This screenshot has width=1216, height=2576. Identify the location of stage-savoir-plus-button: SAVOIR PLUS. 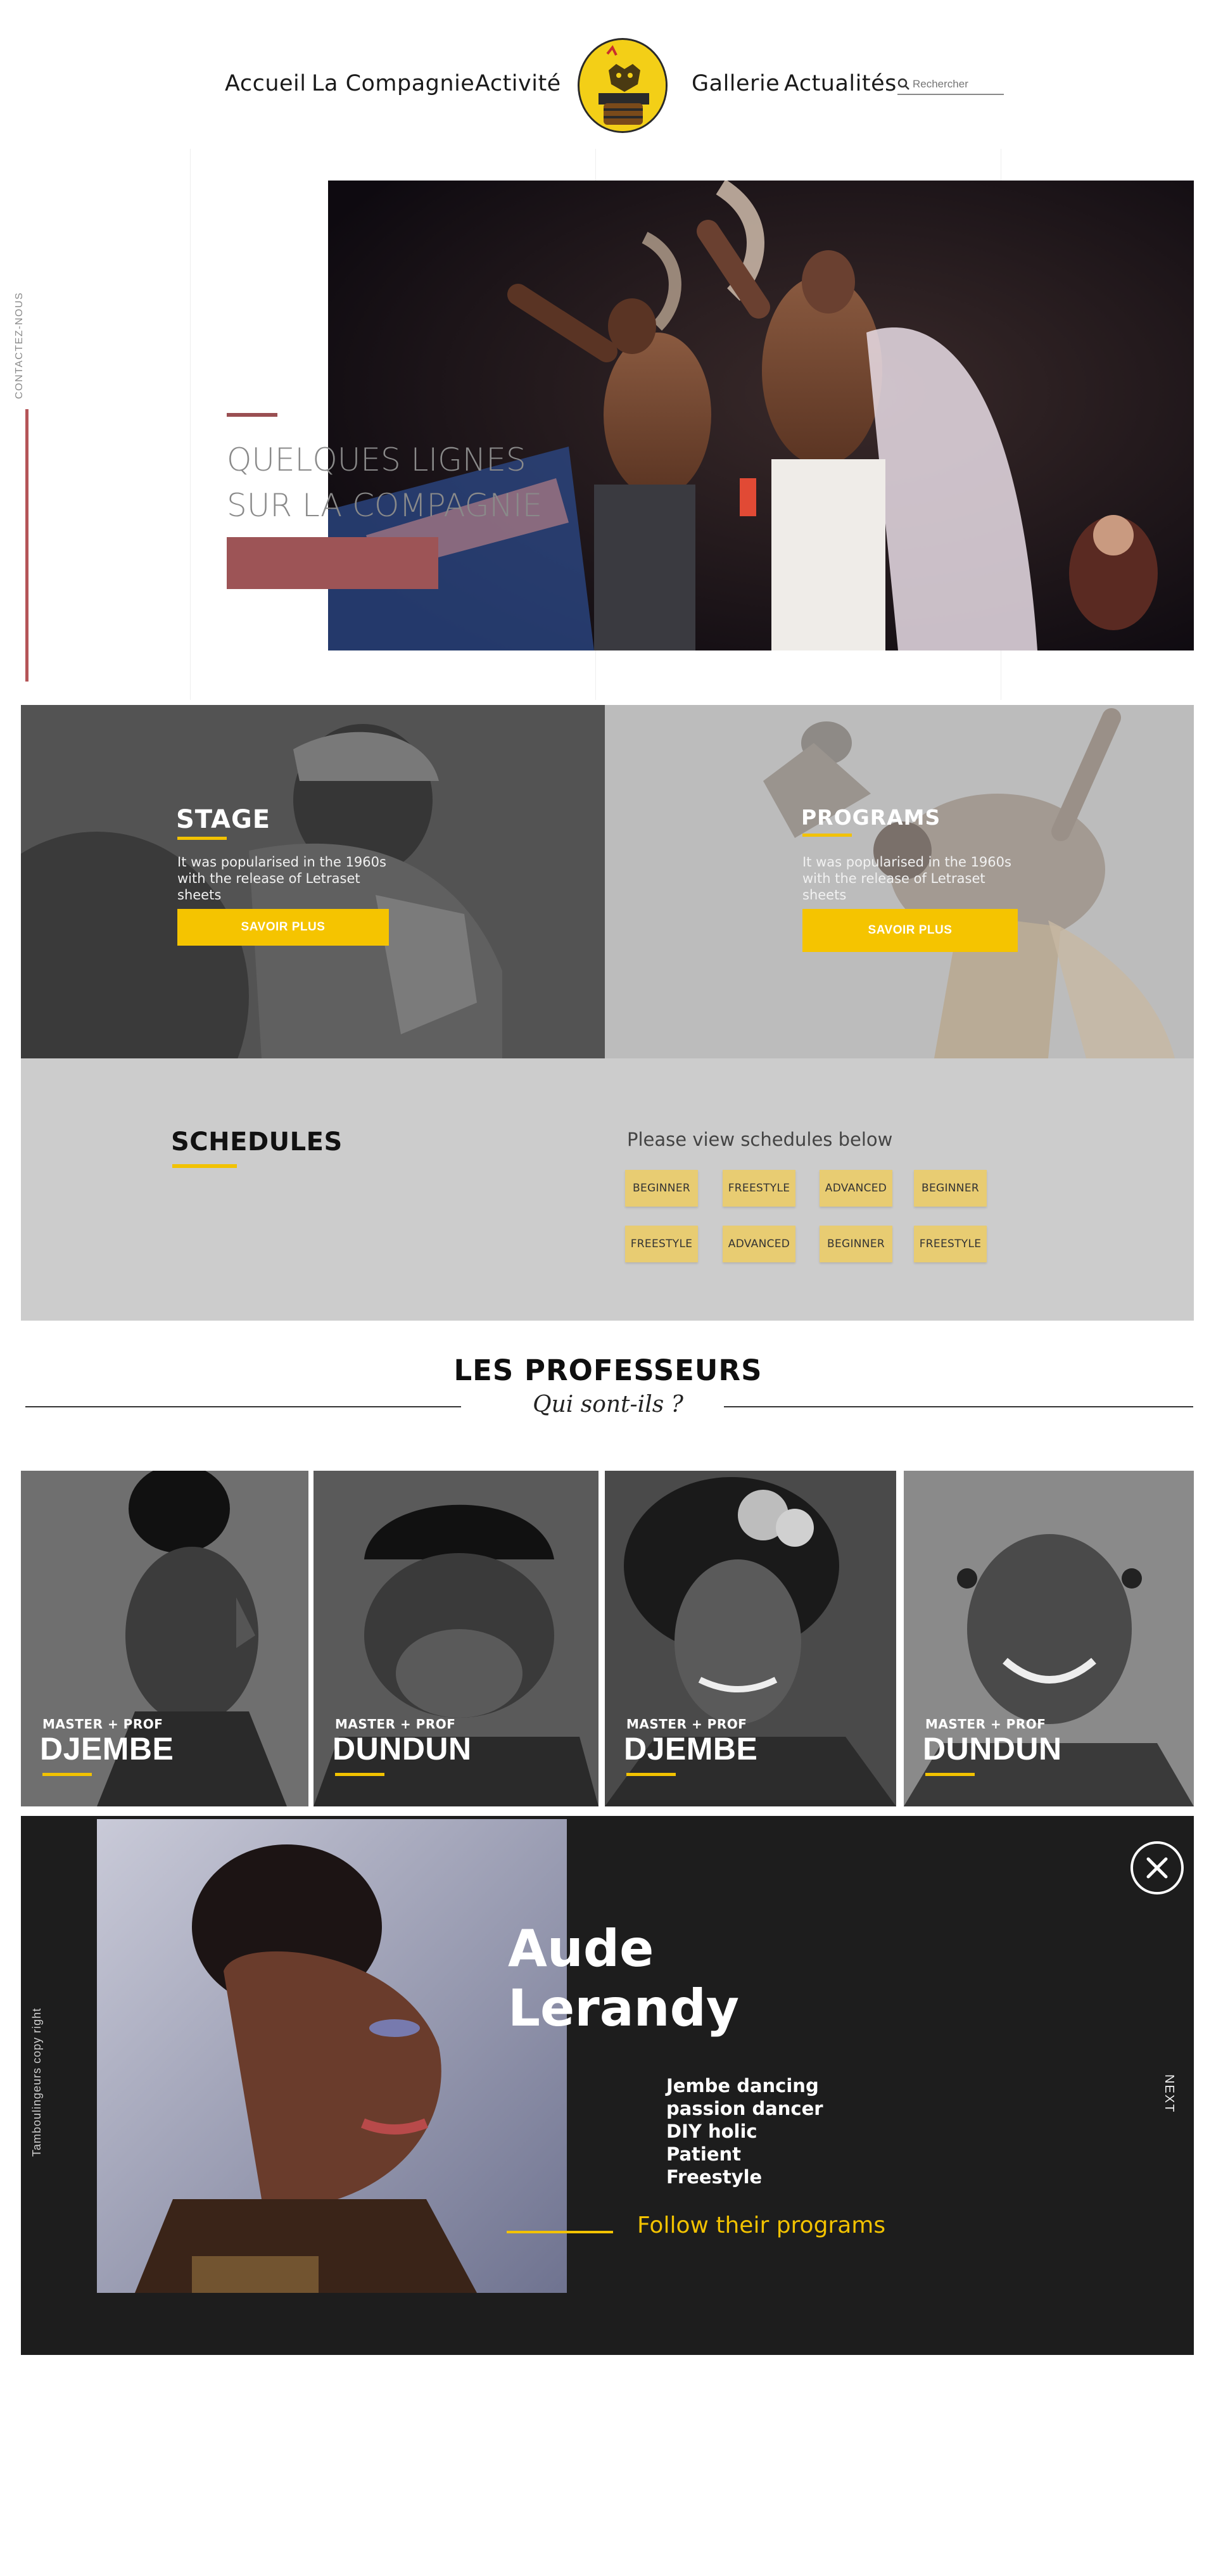
(283, 927).